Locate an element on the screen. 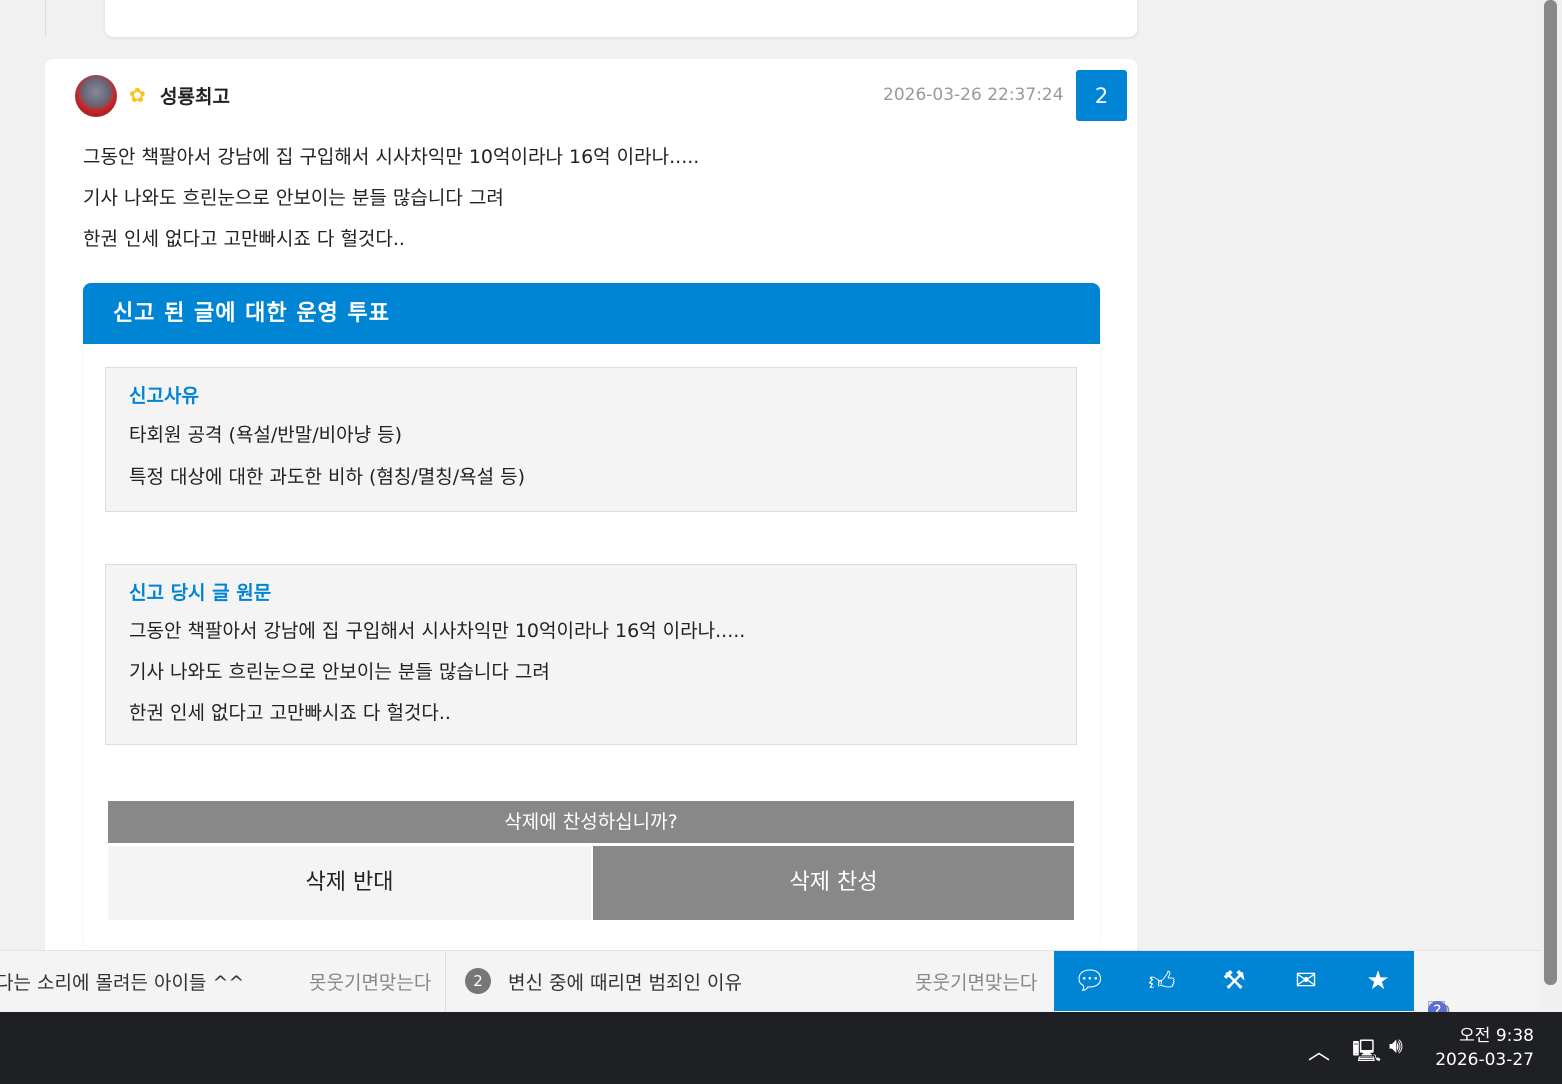 This screenshot has height=1084, width=1562. approve-delete-button: 삭제 찬성 is located at coordinates (833, 883).